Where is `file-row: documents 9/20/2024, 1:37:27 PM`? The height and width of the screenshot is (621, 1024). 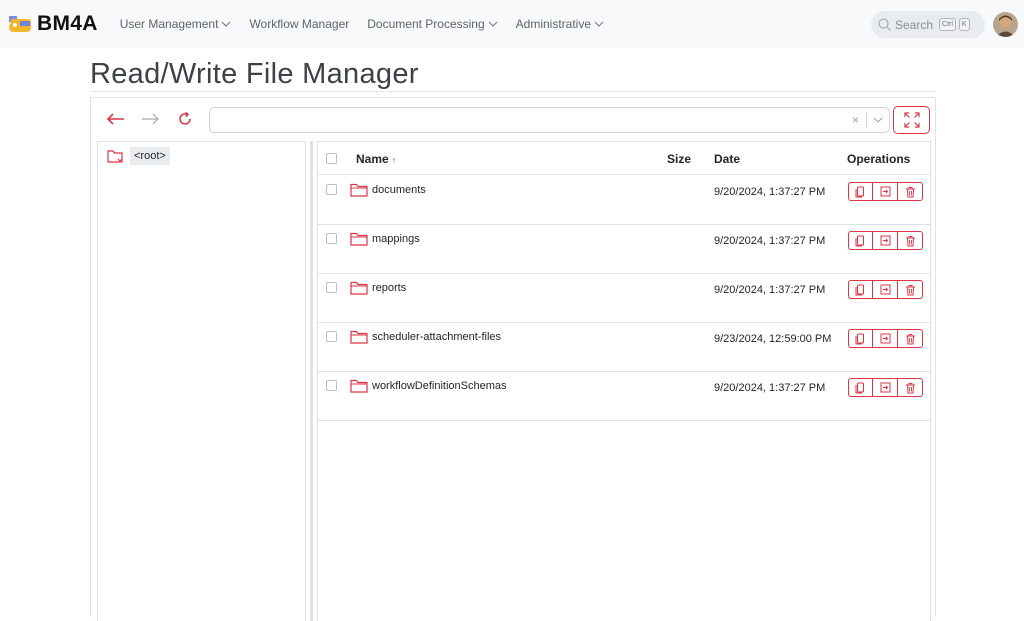 file-row: documents 9/20/2024, 1:37:27 PM is located at coordinates (624, 200).